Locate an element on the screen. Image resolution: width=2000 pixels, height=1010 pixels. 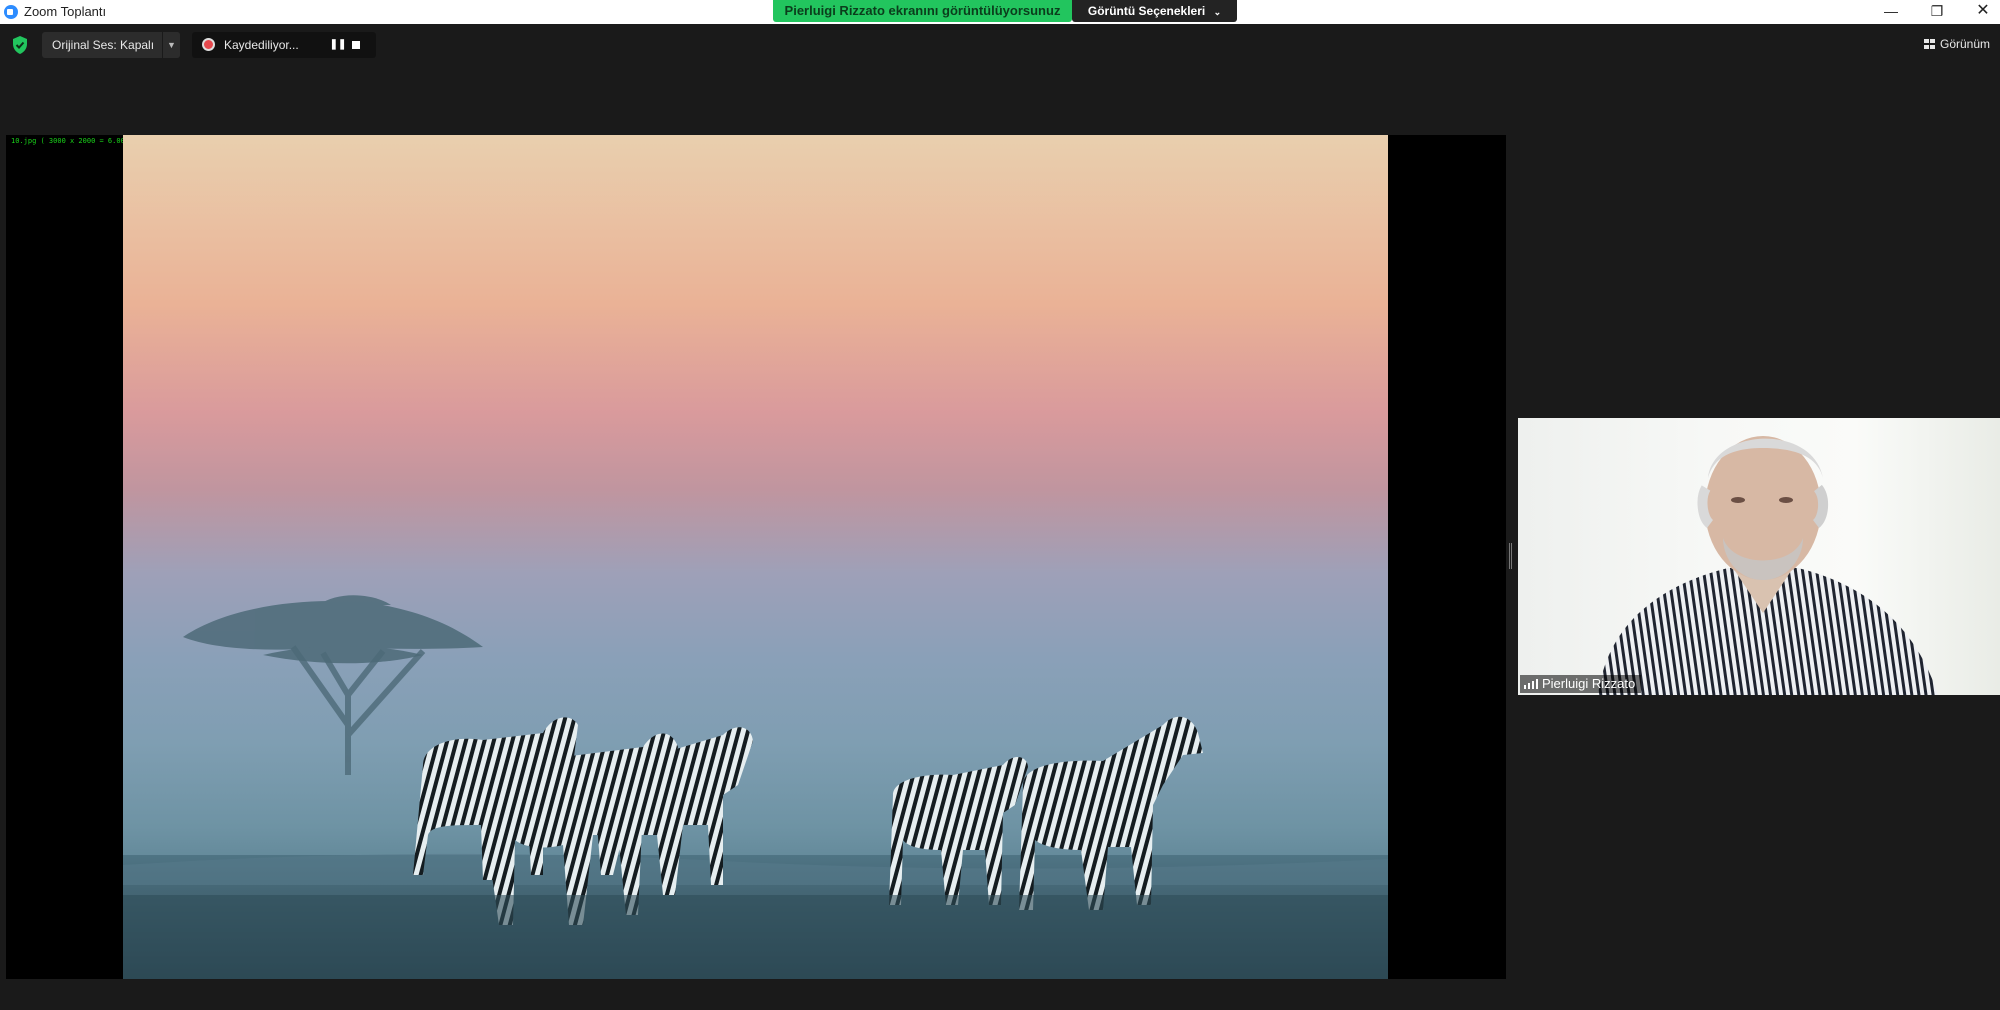
participant-name-tag: Pierluigi Rizzato is located at coordinates (1581, 684).